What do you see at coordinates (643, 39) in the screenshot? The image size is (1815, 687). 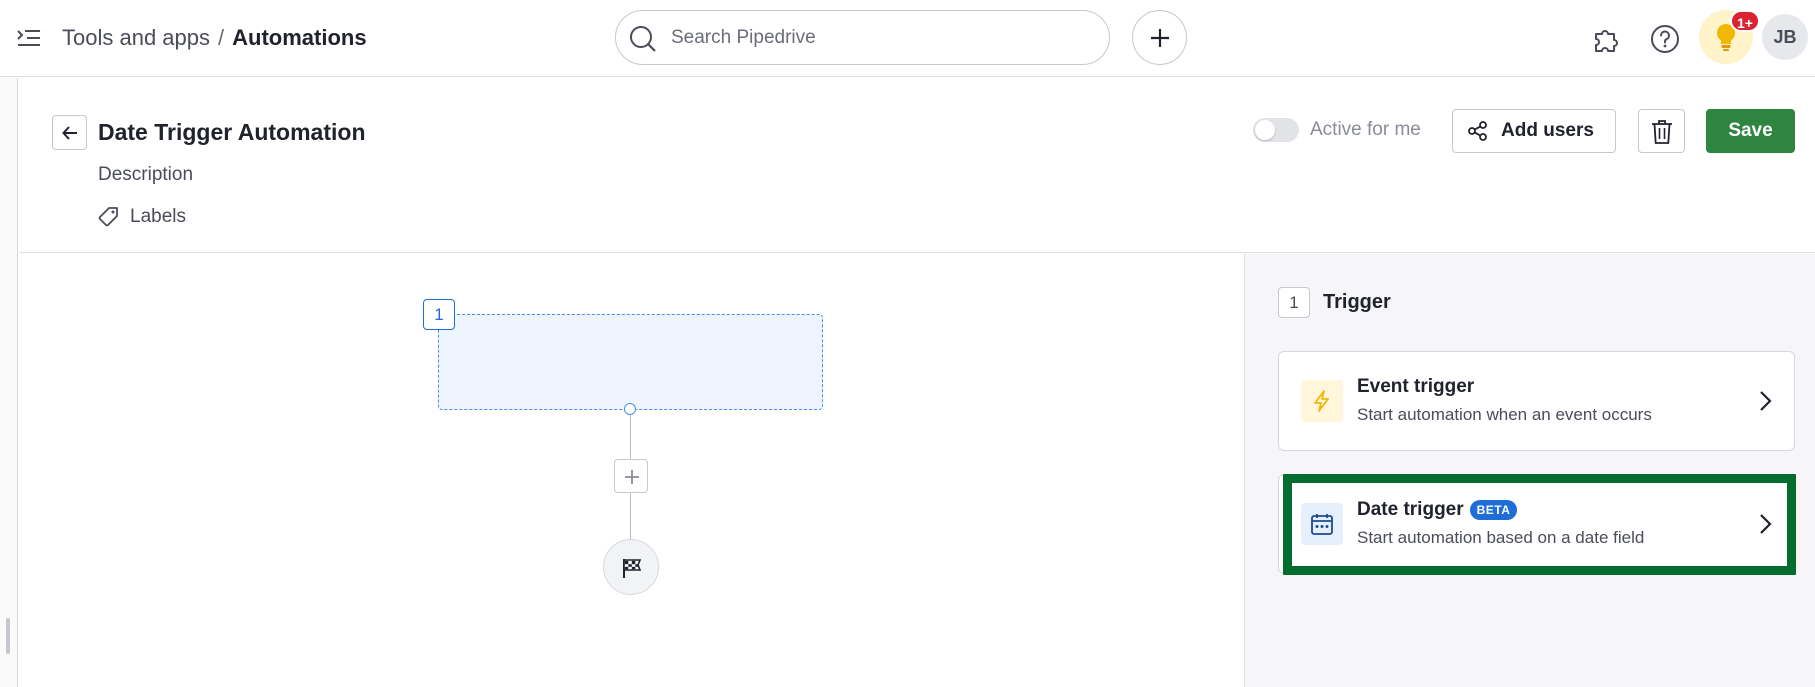 I see `search-icon` at bounding box center [643, 39].